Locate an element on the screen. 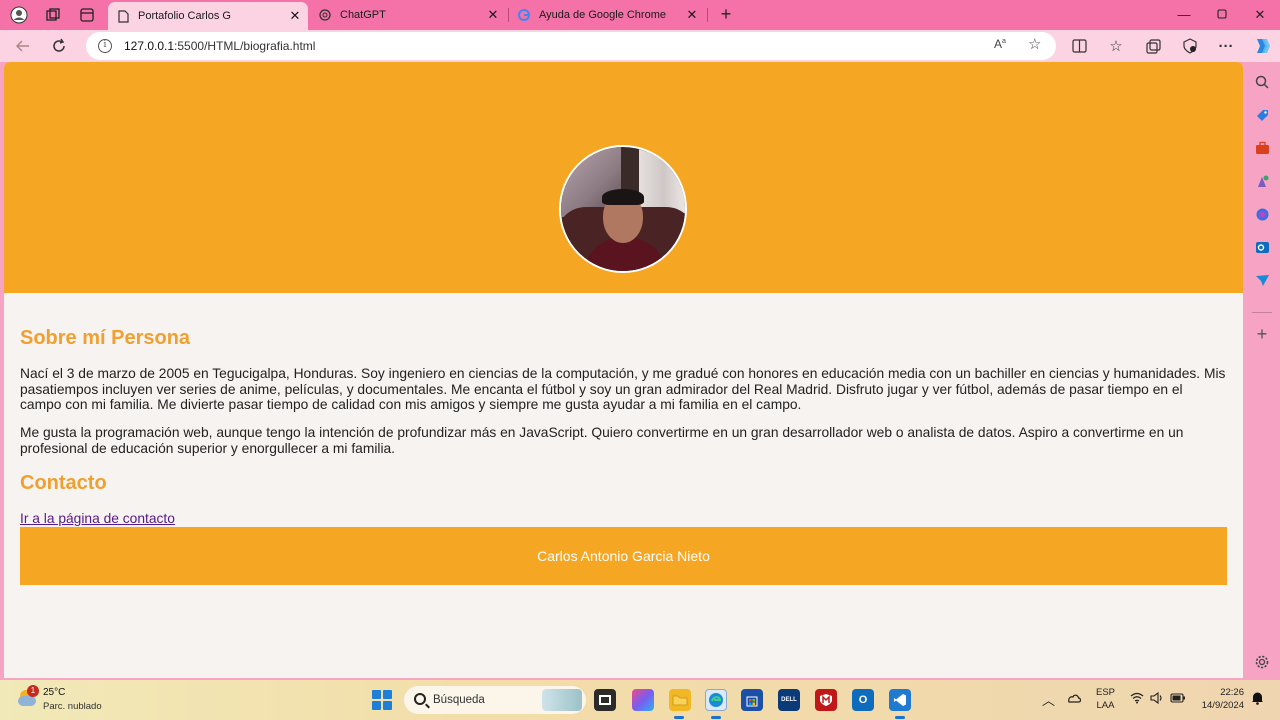 The height and width of the screenshot is (720, 1280). workspaces-icon is located at coordinates (53, 15).